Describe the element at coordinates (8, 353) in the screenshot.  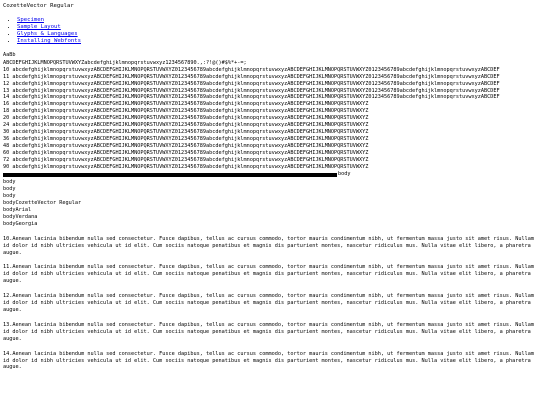
I see `paragraph-size: 14.` at that location.